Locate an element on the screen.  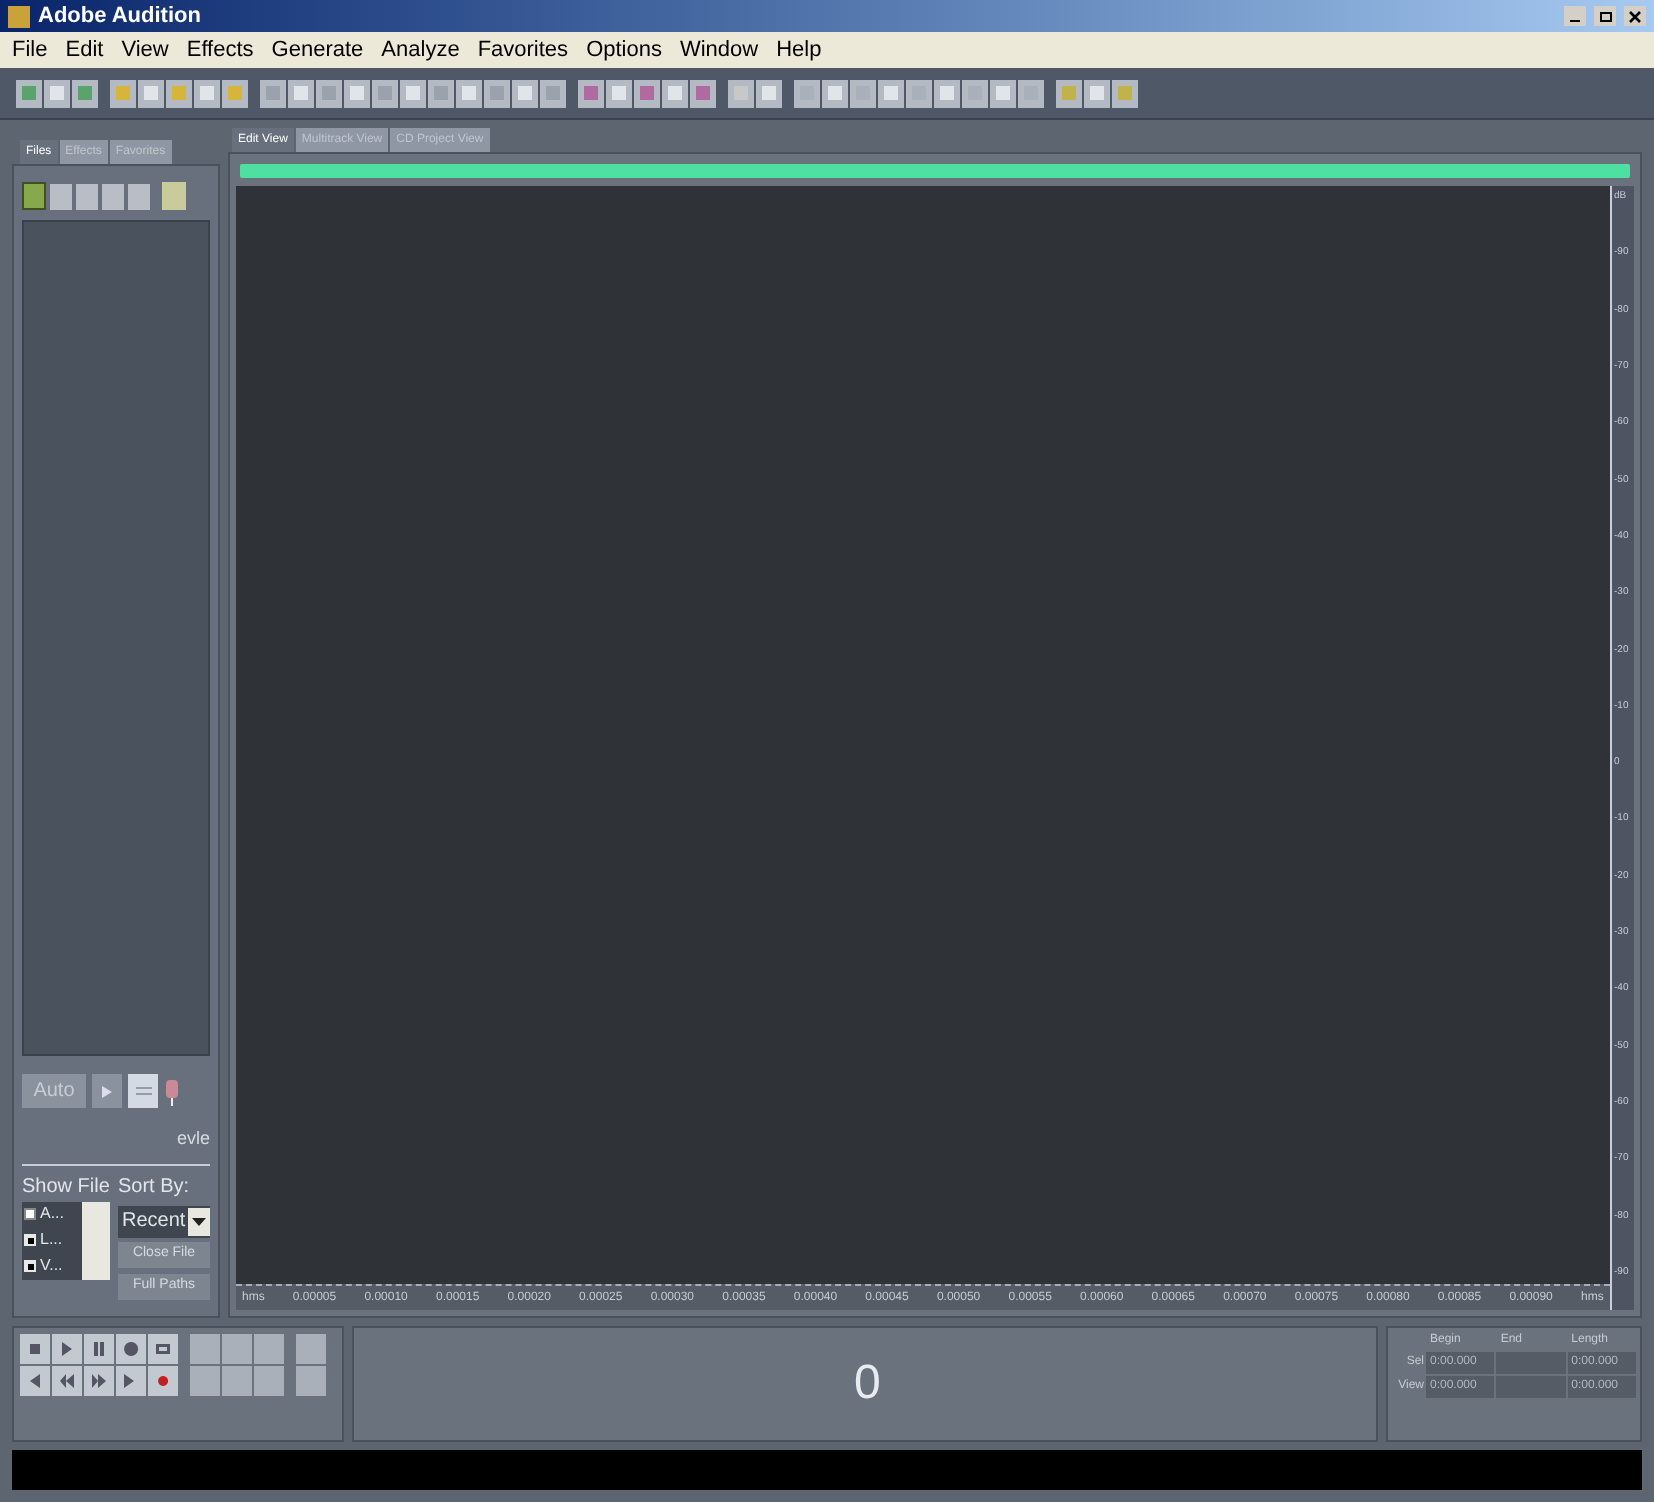
menu-item: Options is located at coordinates (624, 50).